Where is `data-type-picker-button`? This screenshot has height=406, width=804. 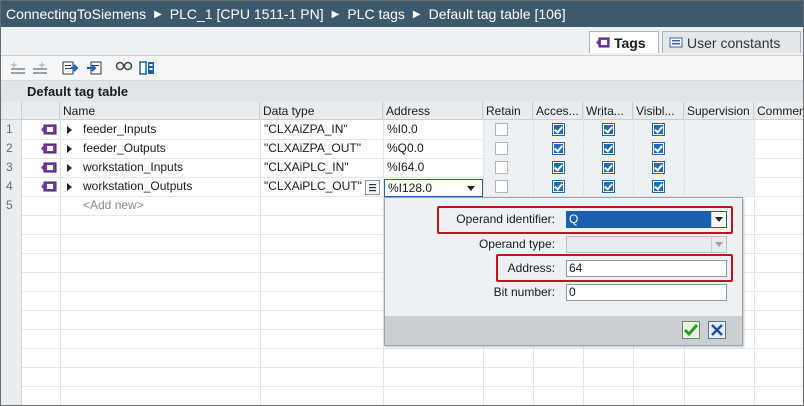
data-type-picker-button is located at coordinates (372, 187).